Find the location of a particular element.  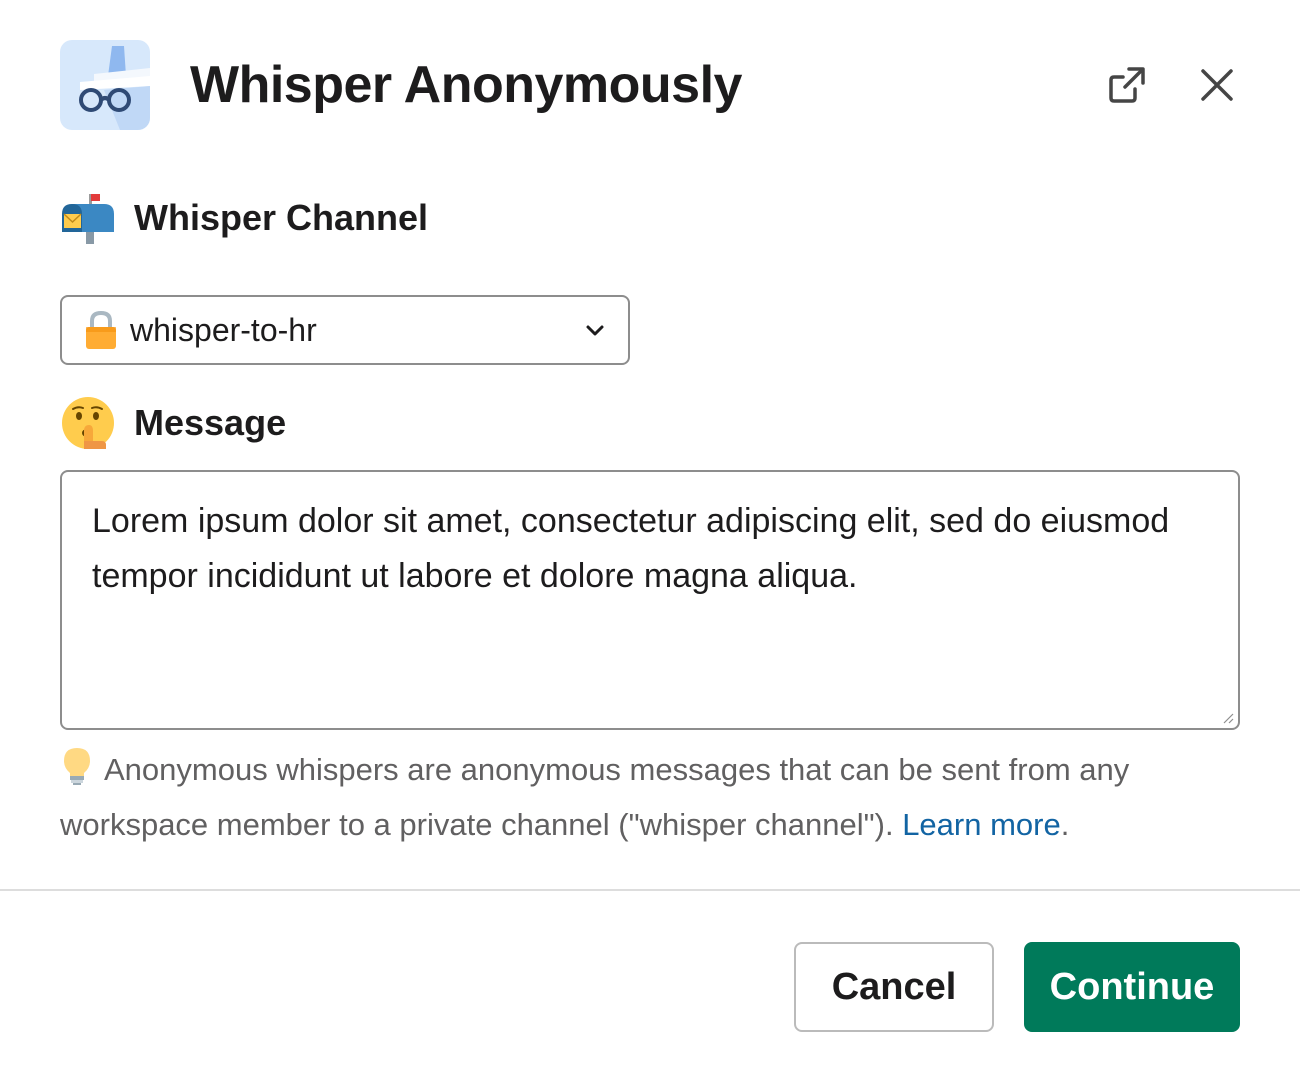

learn-more-link: Learn more is located at coordinates (981, 824).